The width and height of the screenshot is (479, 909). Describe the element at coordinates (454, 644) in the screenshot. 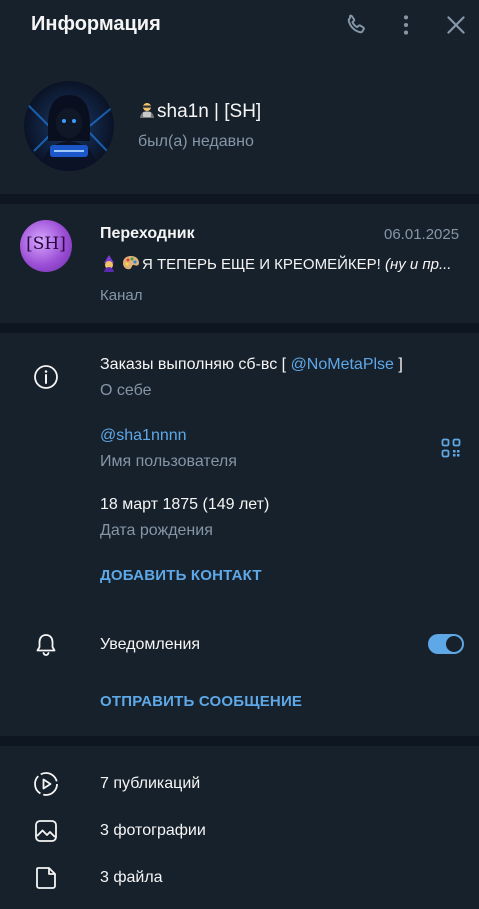

I see `toggle-knob` at that location.